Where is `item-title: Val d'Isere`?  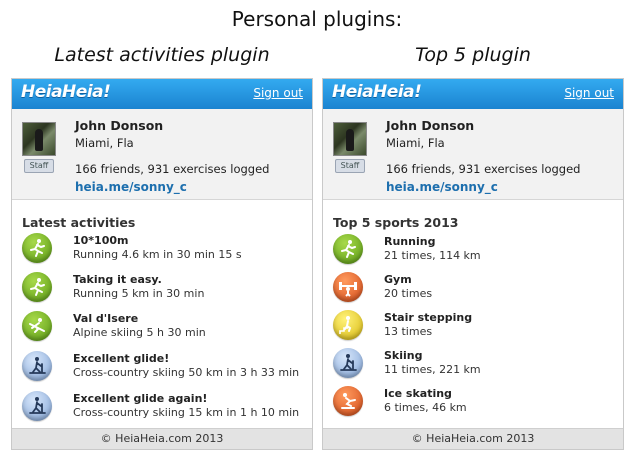
item-title: Val d'Isere is located at coordinates (106, 318).